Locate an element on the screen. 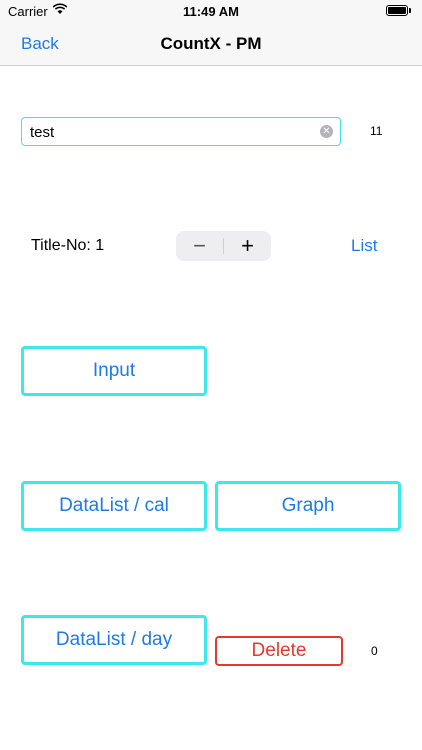 The height and width of the screenshot is (750, 422). datalist-day-button: DataList / day is located at coordinates (114, 640).